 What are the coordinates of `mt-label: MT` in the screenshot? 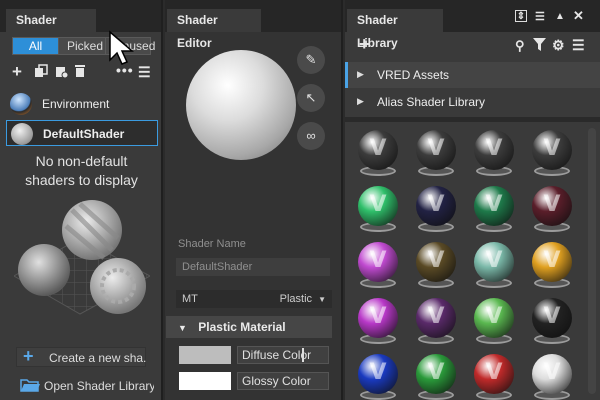 It's located at (190, 299).